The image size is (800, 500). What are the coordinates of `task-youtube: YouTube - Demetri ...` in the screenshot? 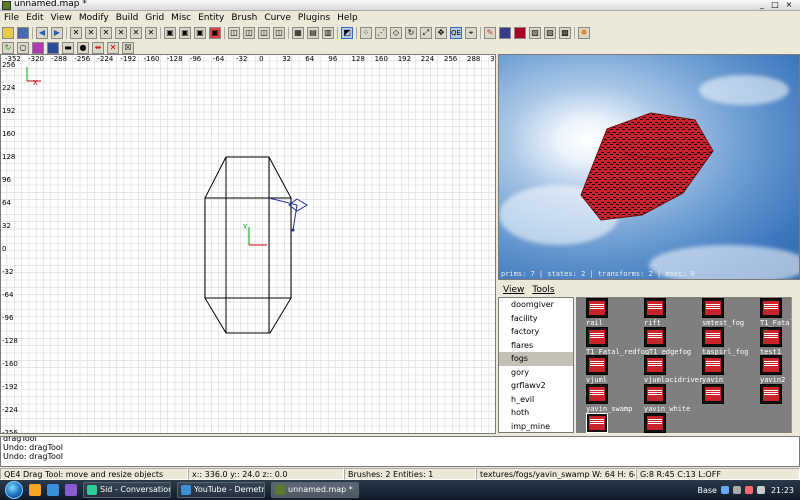 It's located at (221, 490).